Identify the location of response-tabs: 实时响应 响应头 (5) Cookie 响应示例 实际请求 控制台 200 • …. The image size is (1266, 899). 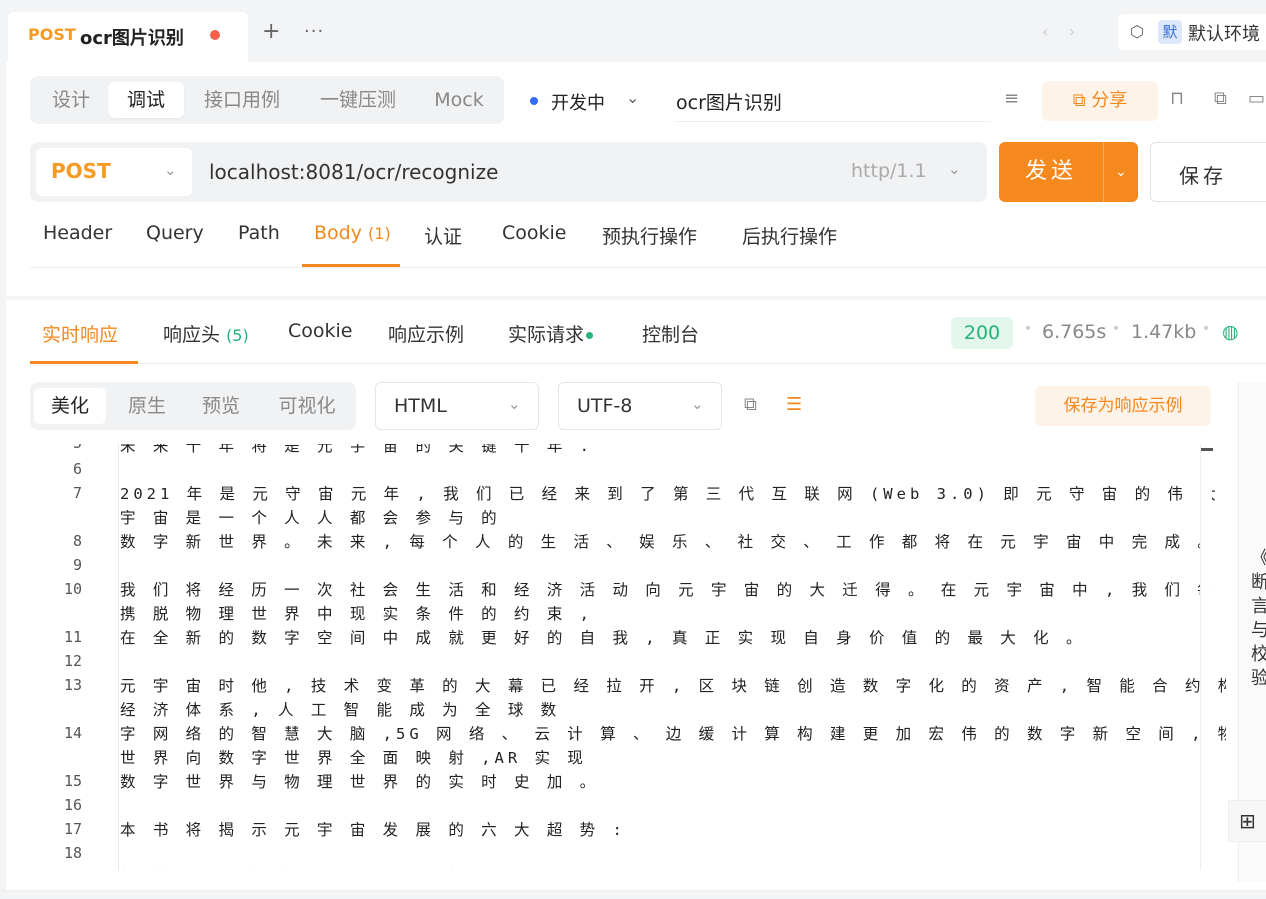
(648, 332).